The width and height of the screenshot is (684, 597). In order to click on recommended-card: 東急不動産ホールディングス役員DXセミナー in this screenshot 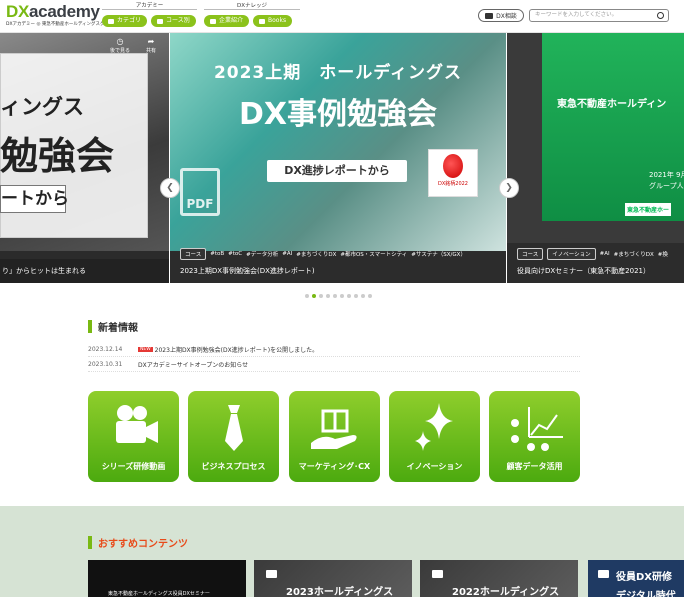, I will do `click(167, 578)`.